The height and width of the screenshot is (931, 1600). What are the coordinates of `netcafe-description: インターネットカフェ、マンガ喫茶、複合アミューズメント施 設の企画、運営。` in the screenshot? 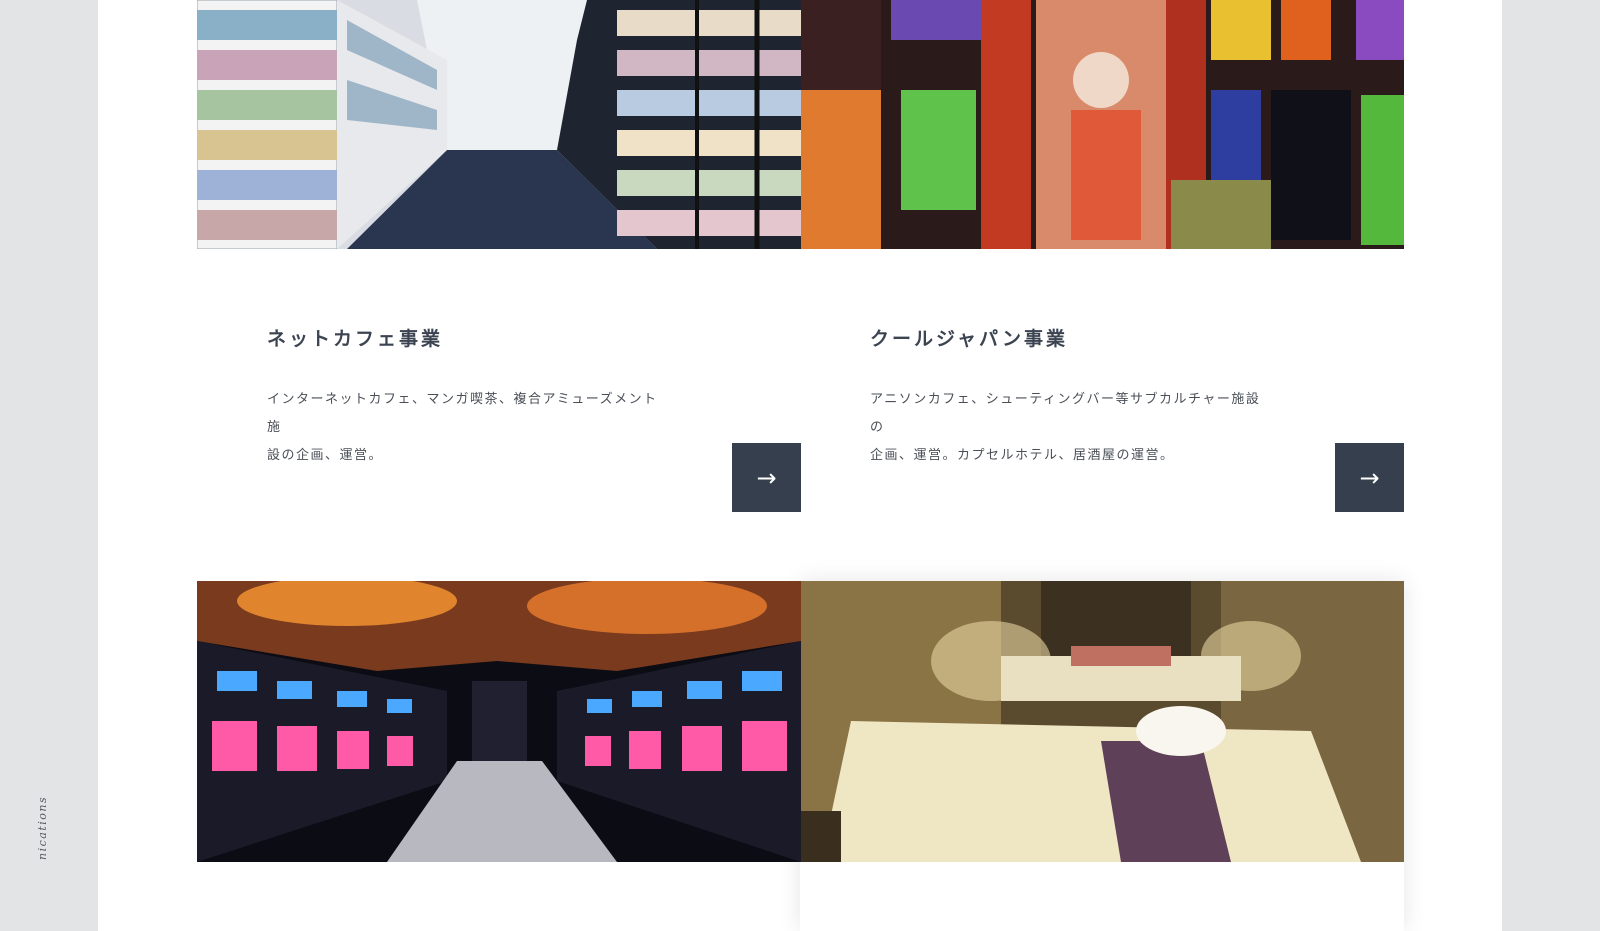 It's located at (467, 428).